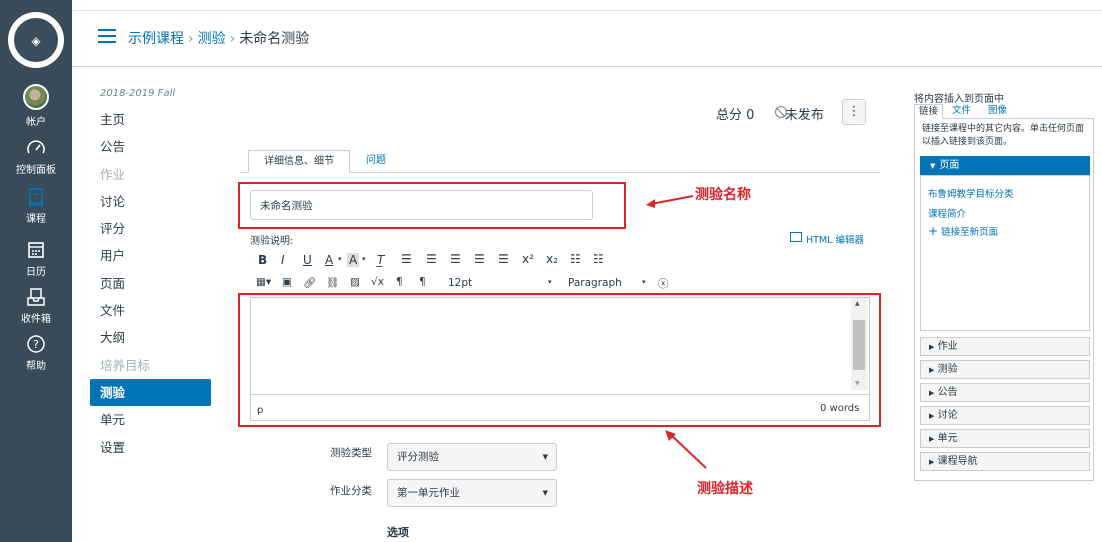 This screenshot has width=1102, height=542. Describe the element at coordinates (36, 147) in the screenshot. I see `dashboard-icon` at that location.